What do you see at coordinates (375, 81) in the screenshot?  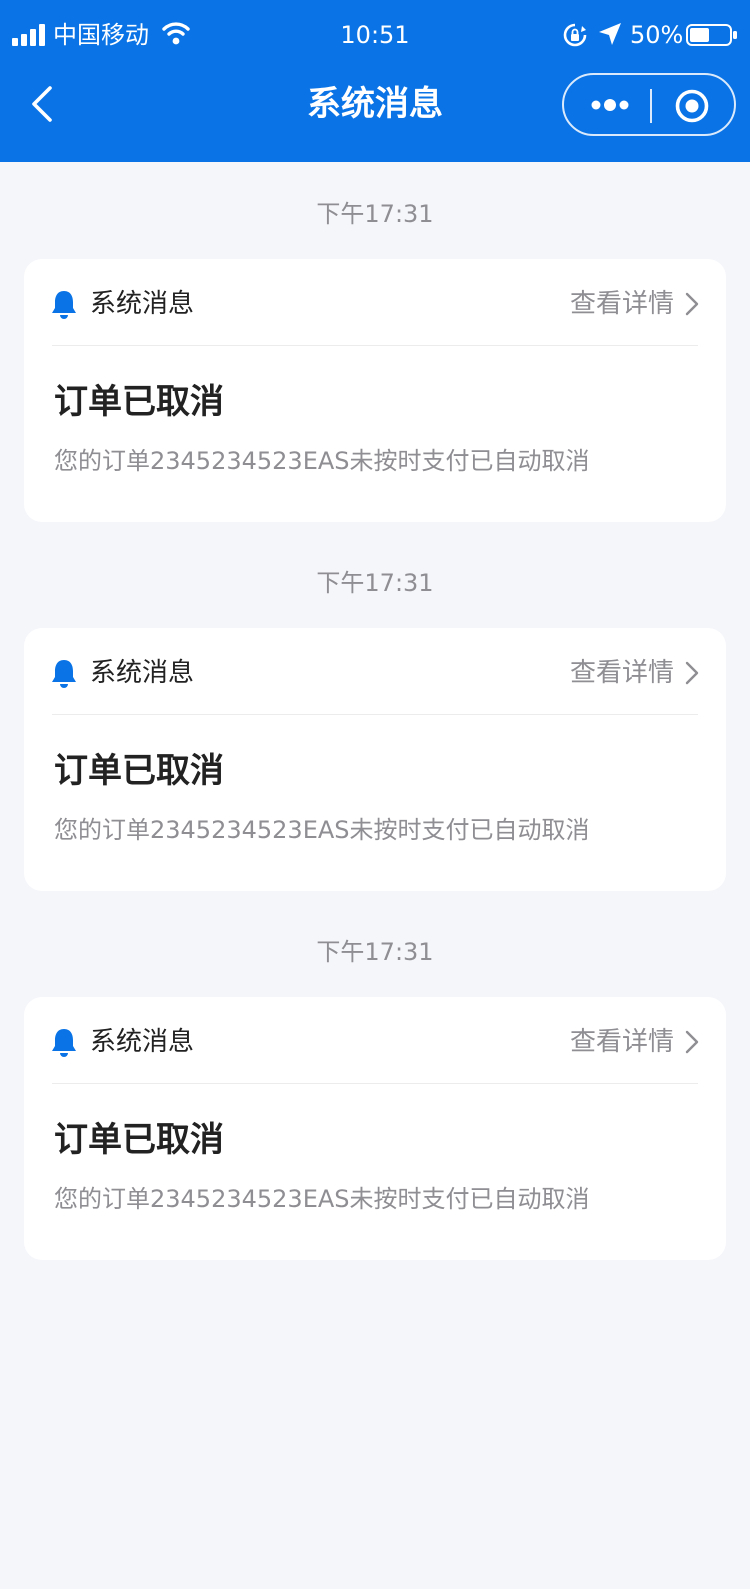 I see `header: 中国移动 10:51 50% 系统消息` at bounding box center [375, 81].